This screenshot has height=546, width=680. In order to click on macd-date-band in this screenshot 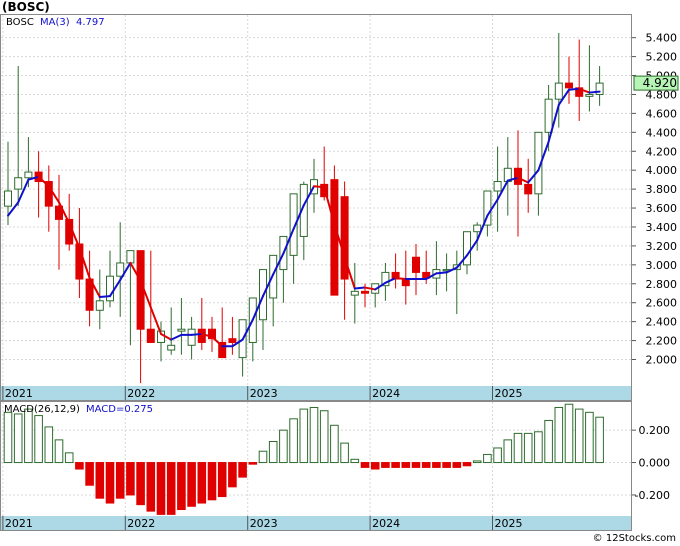, I will do `click(316, 523)`.